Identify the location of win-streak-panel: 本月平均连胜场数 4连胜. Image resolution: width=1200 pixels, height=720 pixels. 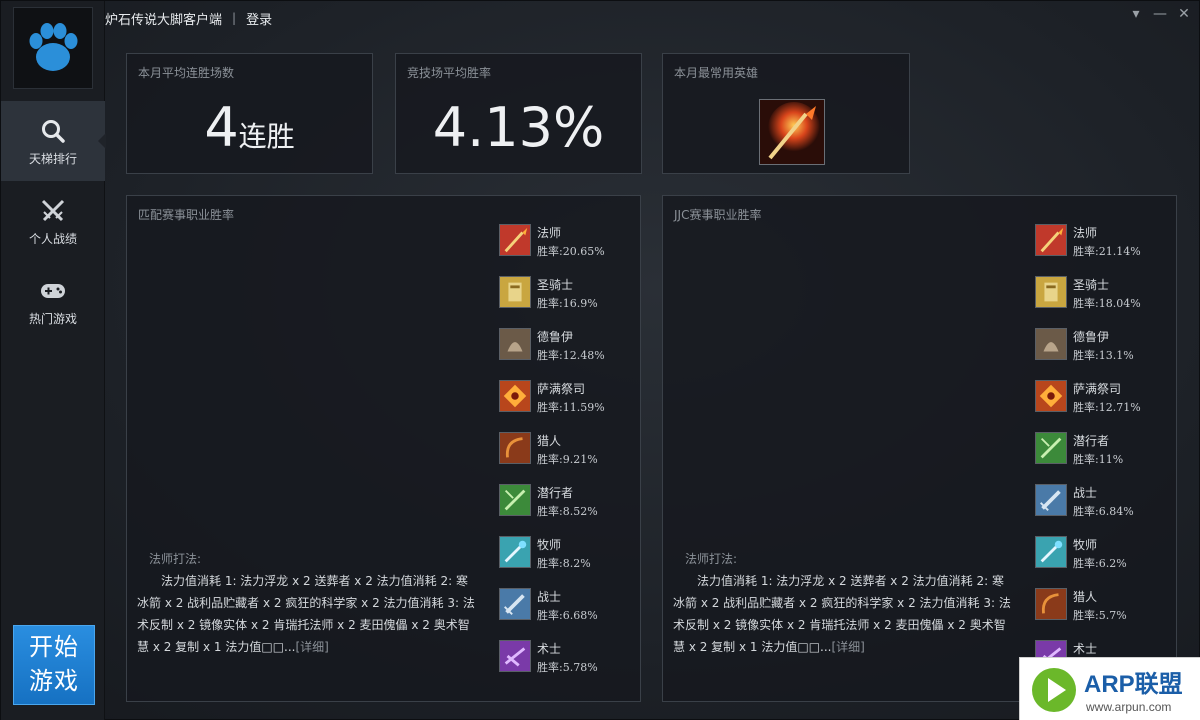
(249, 113).